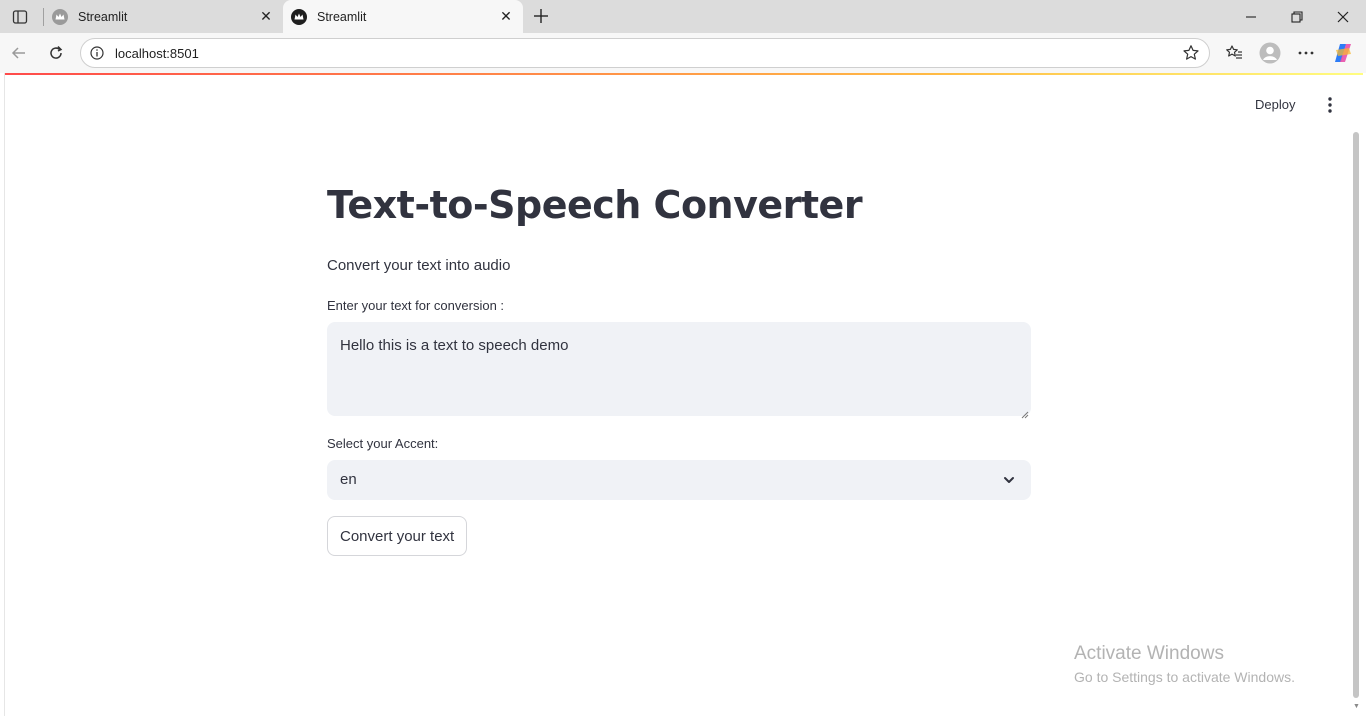  What do you see at coordinates (348, 479) in the screenshot?
I see `accent-select-value: en` at bounding box center [348, 479].